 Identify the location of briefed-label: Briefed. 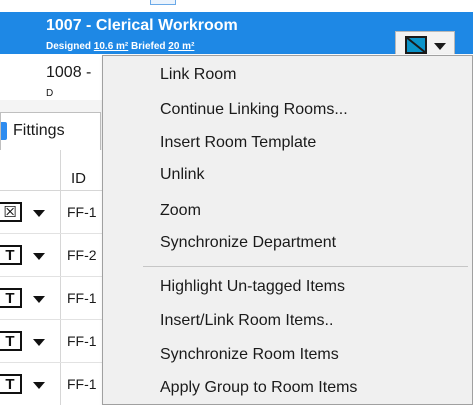
(148, 46).